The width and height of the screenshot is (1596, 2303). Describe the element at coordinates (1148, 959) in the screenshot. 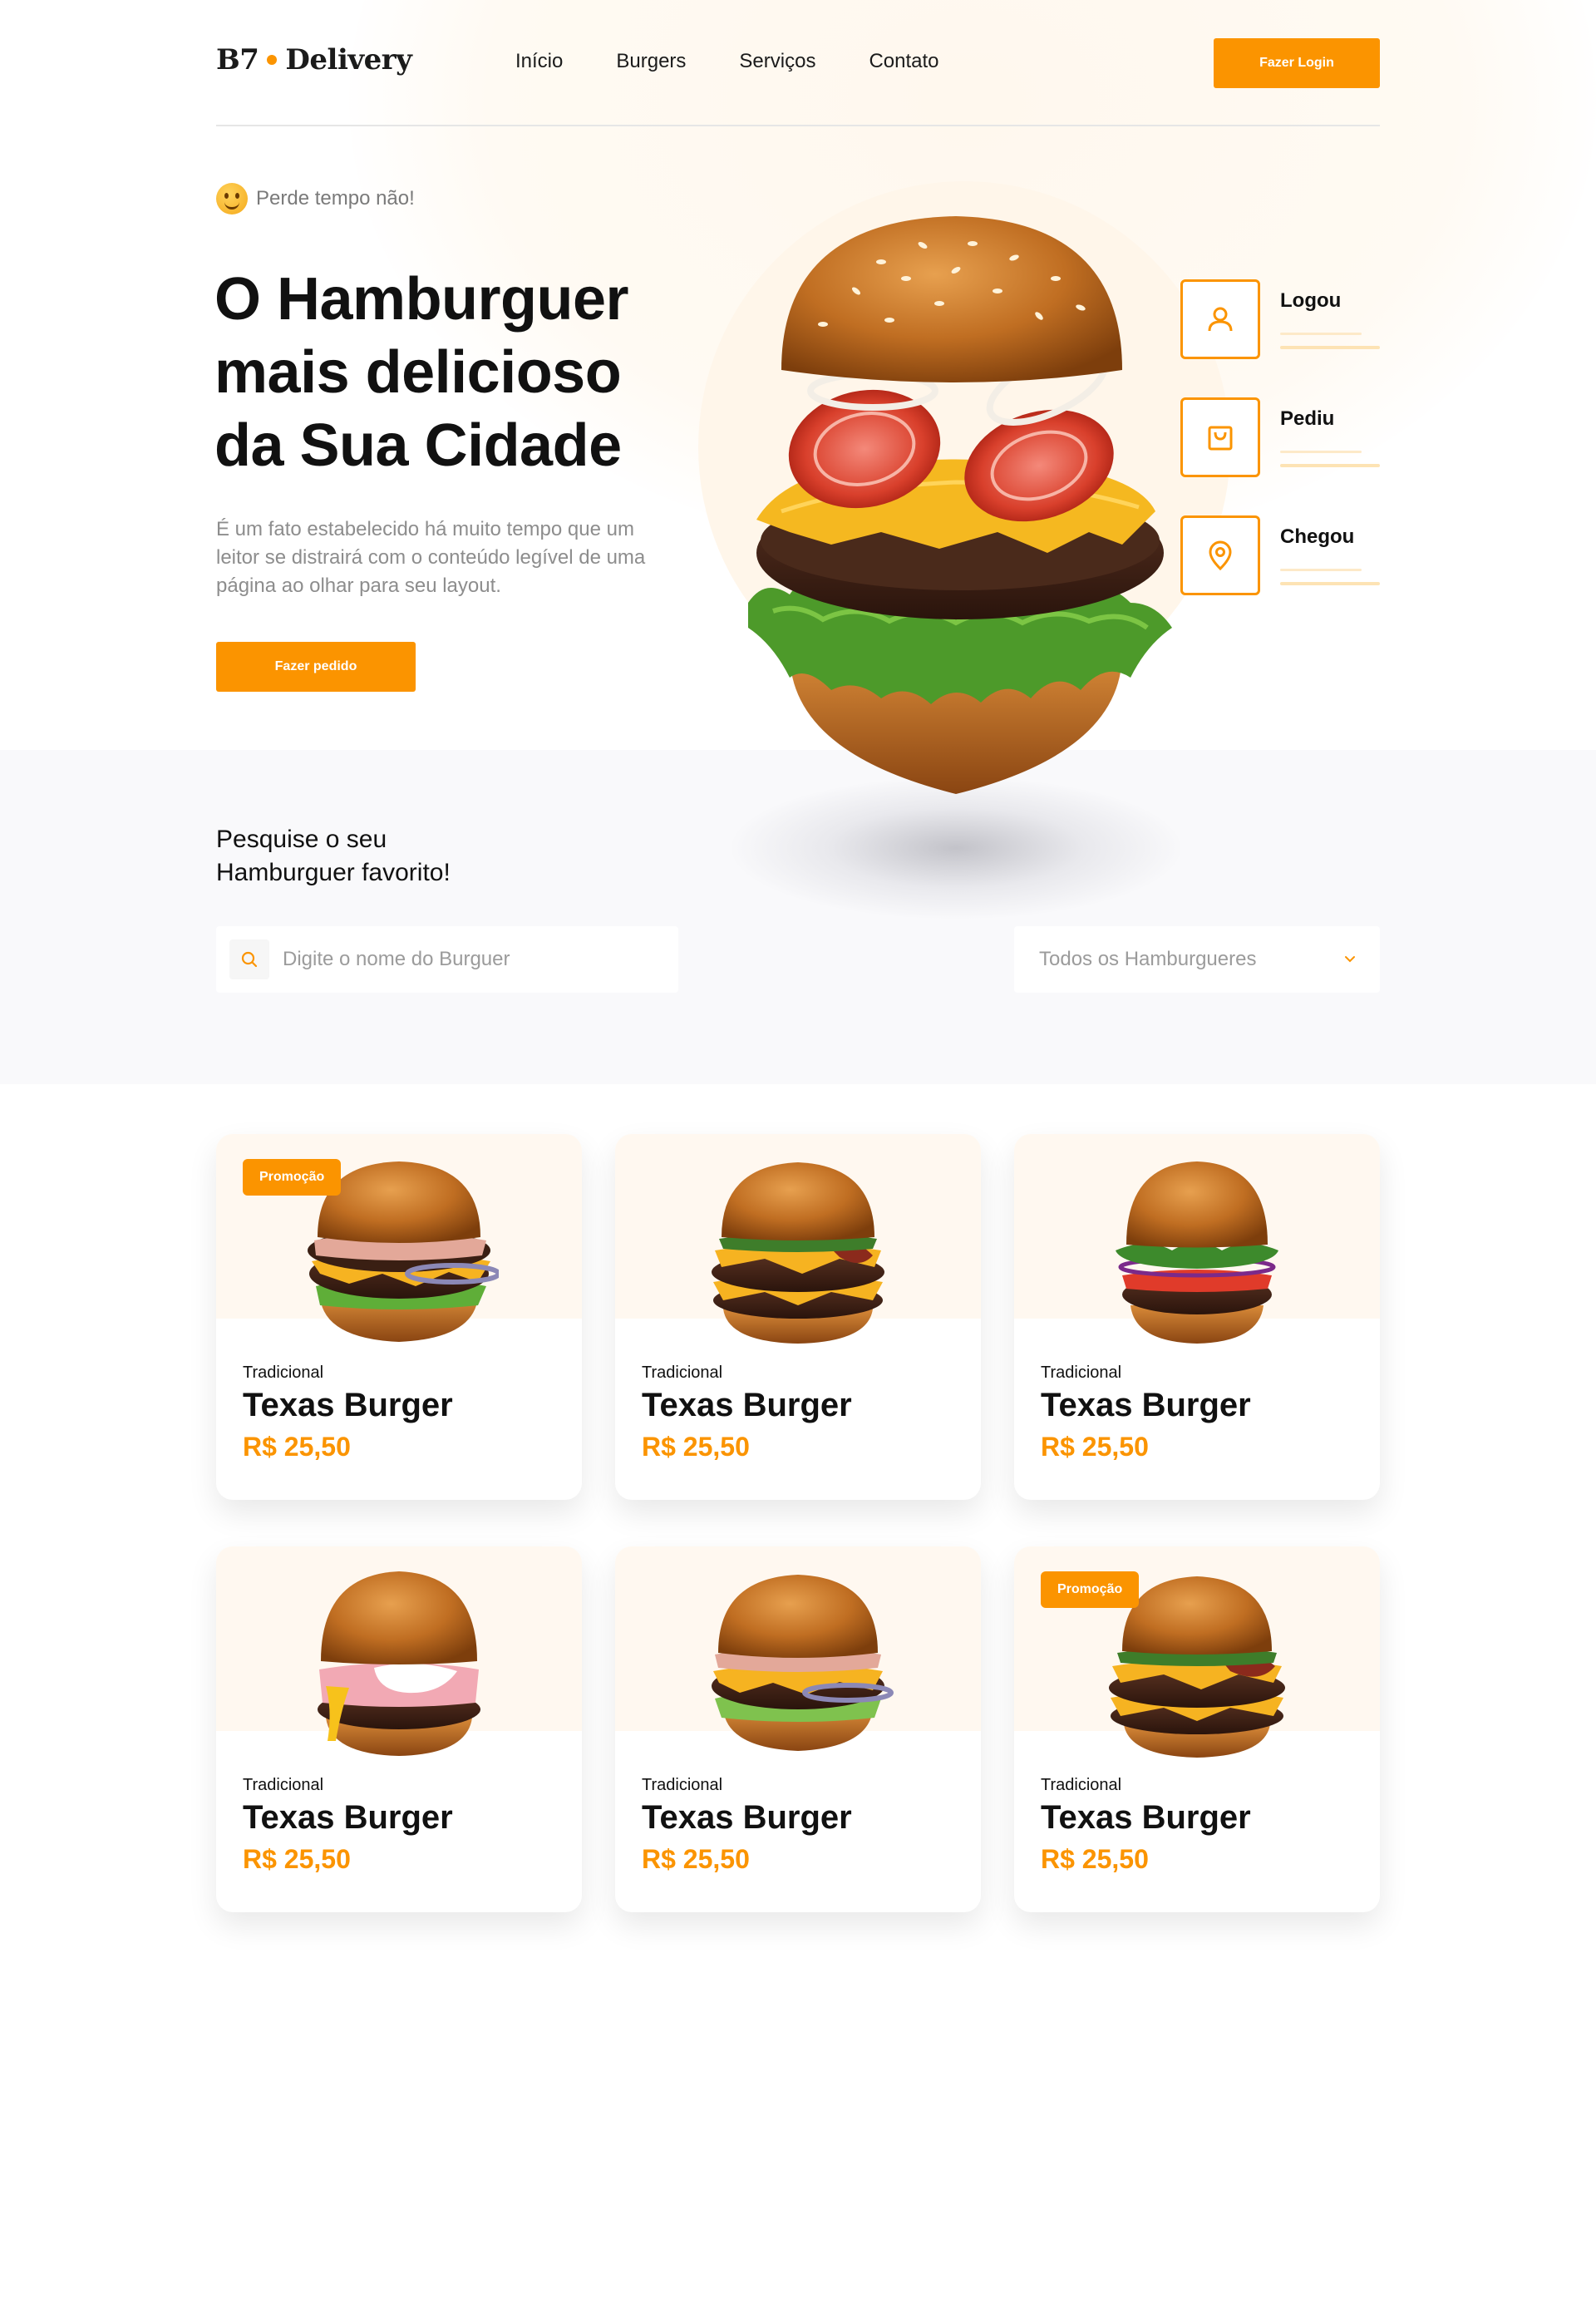

I see `filter-selected-value: Todos os Hamburgueres` at that location.